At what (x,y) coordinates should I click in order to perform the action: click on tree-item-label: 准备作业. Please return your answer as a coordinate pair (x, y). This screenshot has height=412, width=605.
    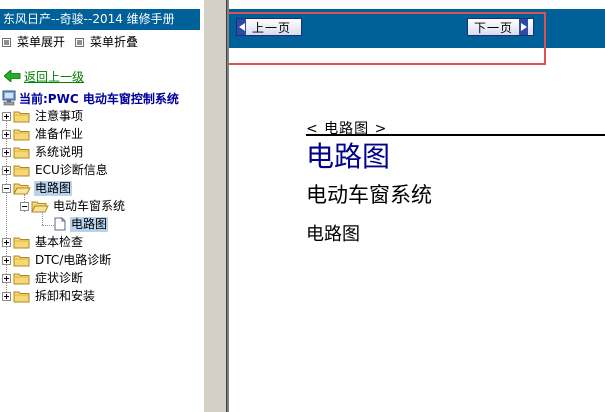
    Looking at the image, I should click on (59, 133).